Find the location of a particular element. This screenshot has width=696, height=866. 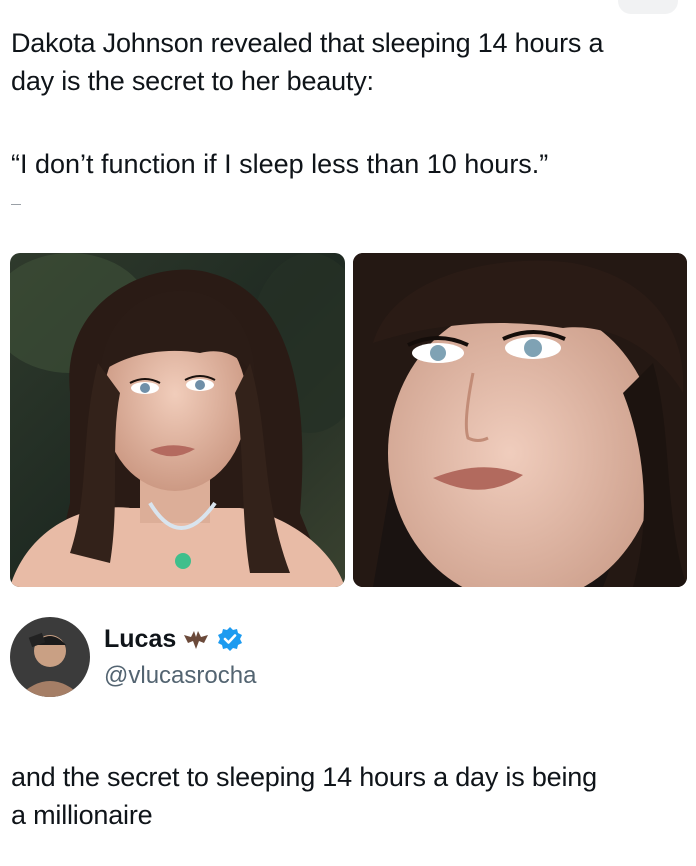

avatar is located at coordinates (50, 657).